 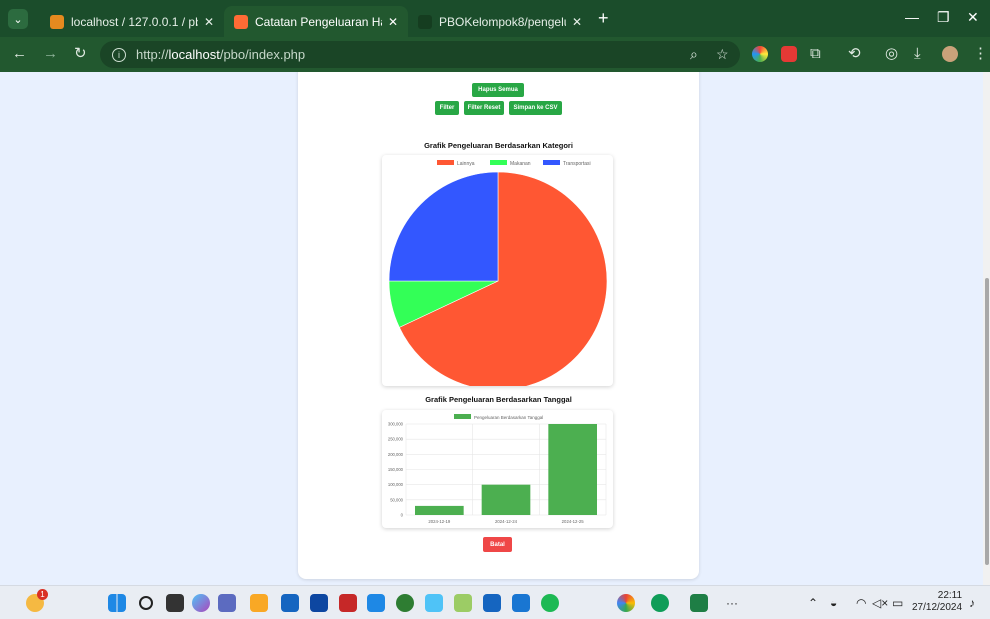 I want to click on legend-label-series: Pengeluaran Berdasarkan Tanggal, so click(x=508, y=417).